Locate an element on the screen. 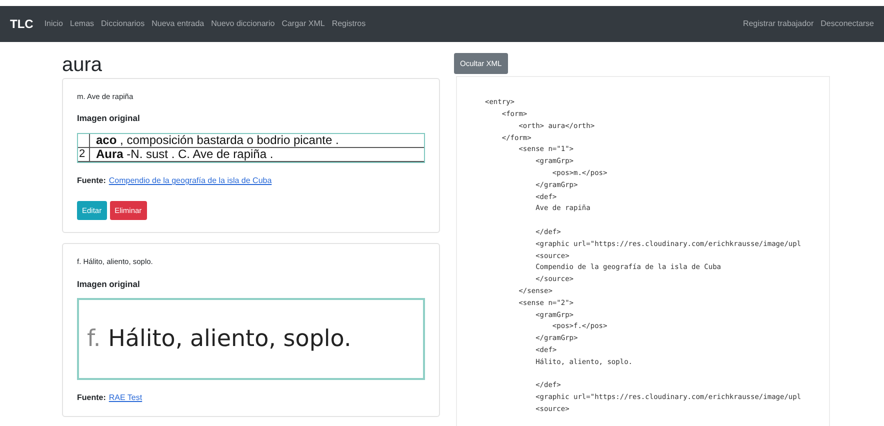  line-number: 2 is located at coordinates (84, 154).